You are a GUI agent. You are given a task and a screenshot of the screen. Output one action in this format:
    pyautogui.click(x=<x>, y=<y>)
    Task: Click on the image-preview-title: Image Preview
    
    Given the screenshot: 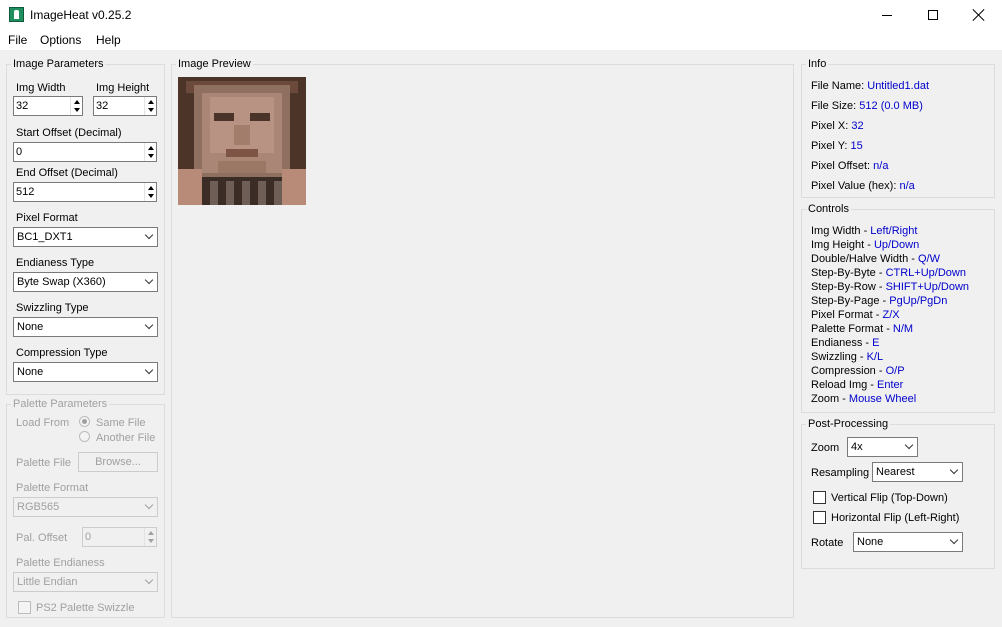 What is the action you would take?
    pyautogui.click(x=214, y=64)
    